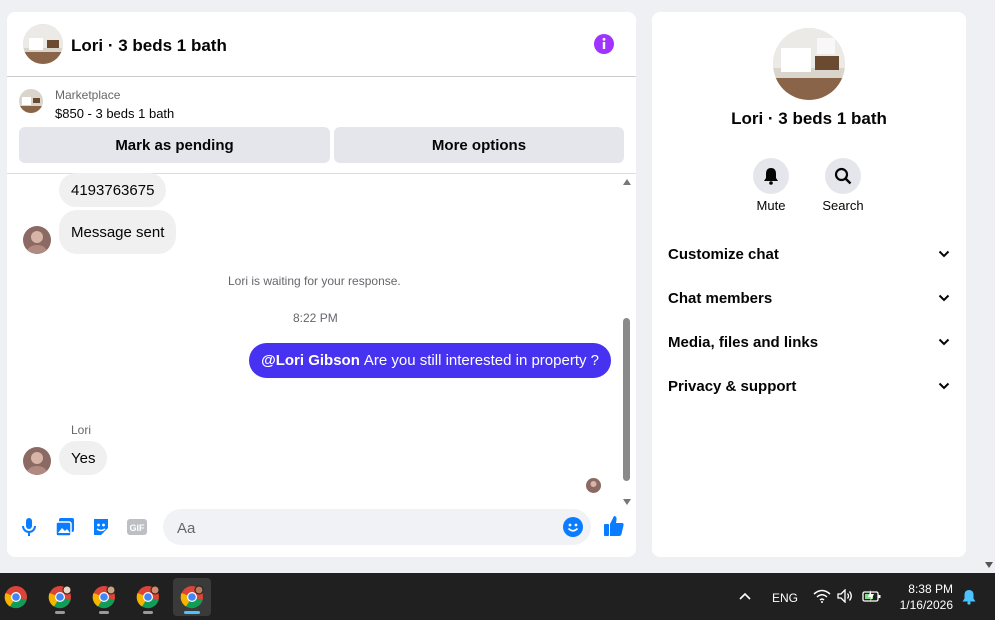 The width and height of the screenshot is (995, 620). What do you see at coordinates (785, 598) in the screenshot?
I see `language-indicator: ENG` at bounding box center [785, 598].